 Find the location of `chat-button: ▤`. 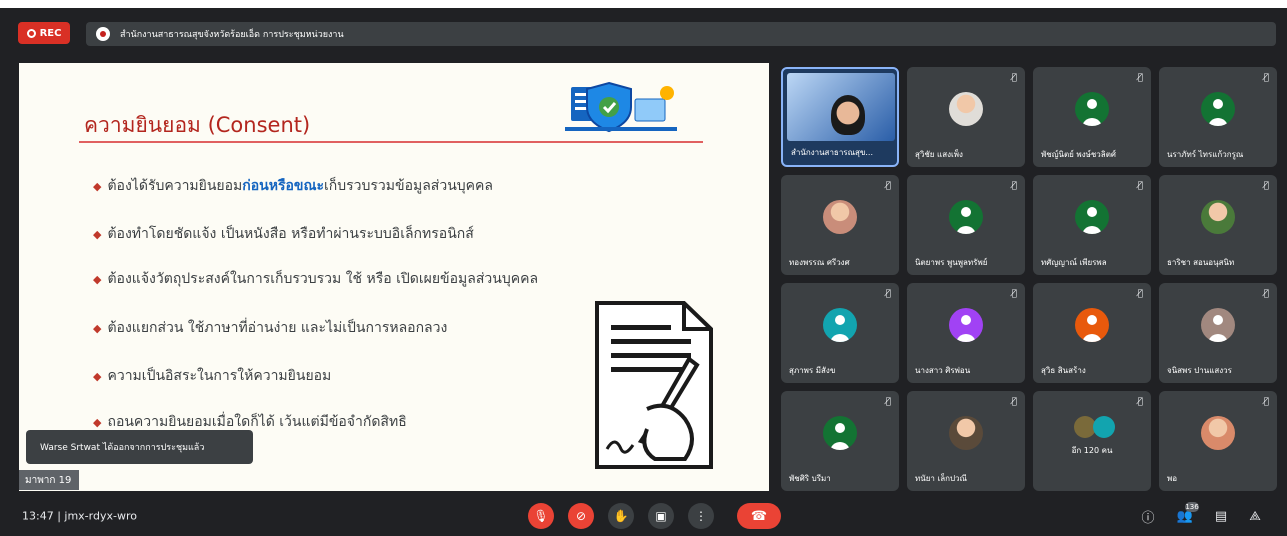

chat-button: ▤ is located at coordinates (1221, 516).